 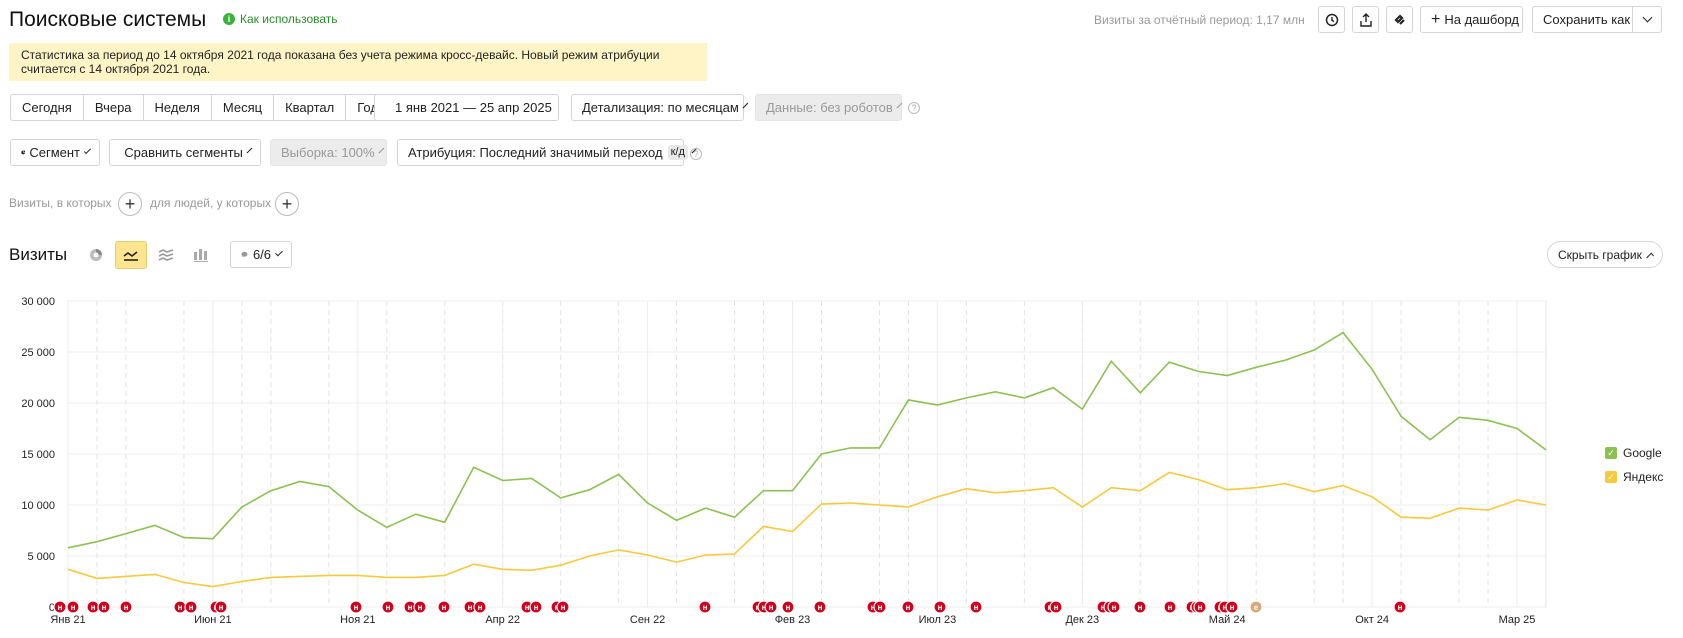 What do you see at coordinates (1582, 19) in the screenshot?
I see `save-as-button: Сохранить как` at bounding box center [1582, 19].